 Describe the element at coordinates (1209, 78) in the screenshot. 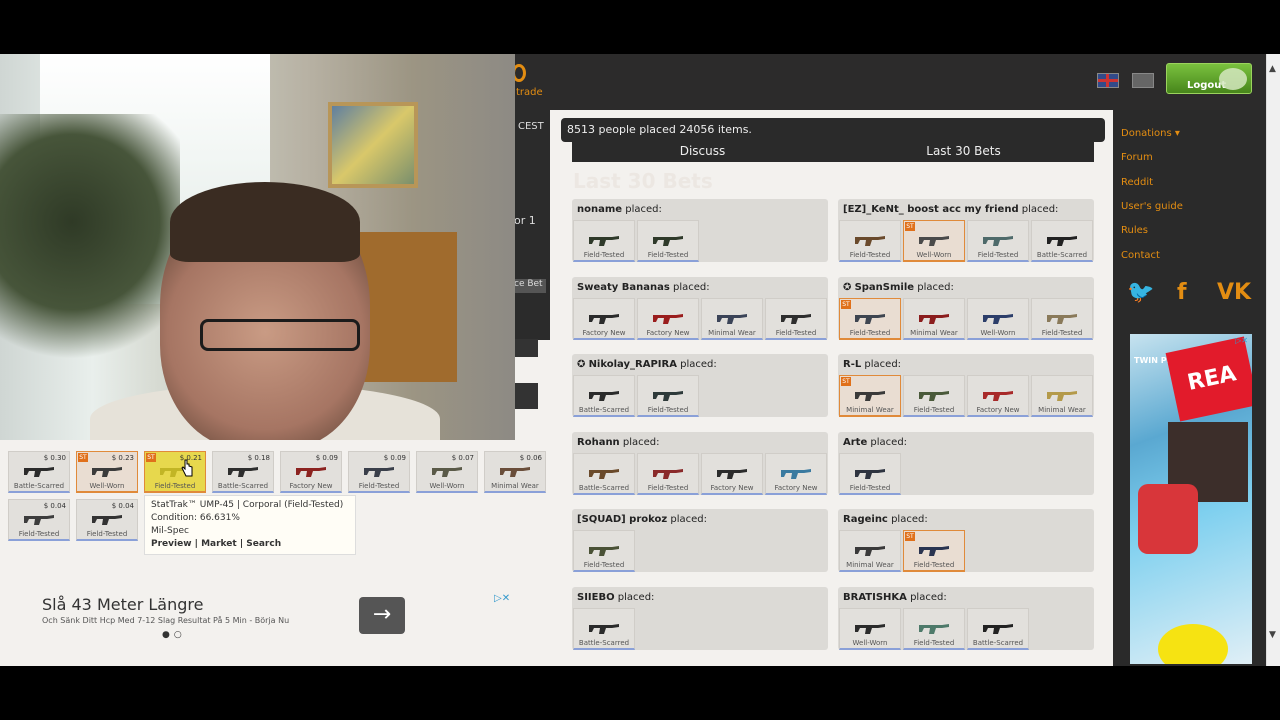

I see `logout-button: Logout` at that location.